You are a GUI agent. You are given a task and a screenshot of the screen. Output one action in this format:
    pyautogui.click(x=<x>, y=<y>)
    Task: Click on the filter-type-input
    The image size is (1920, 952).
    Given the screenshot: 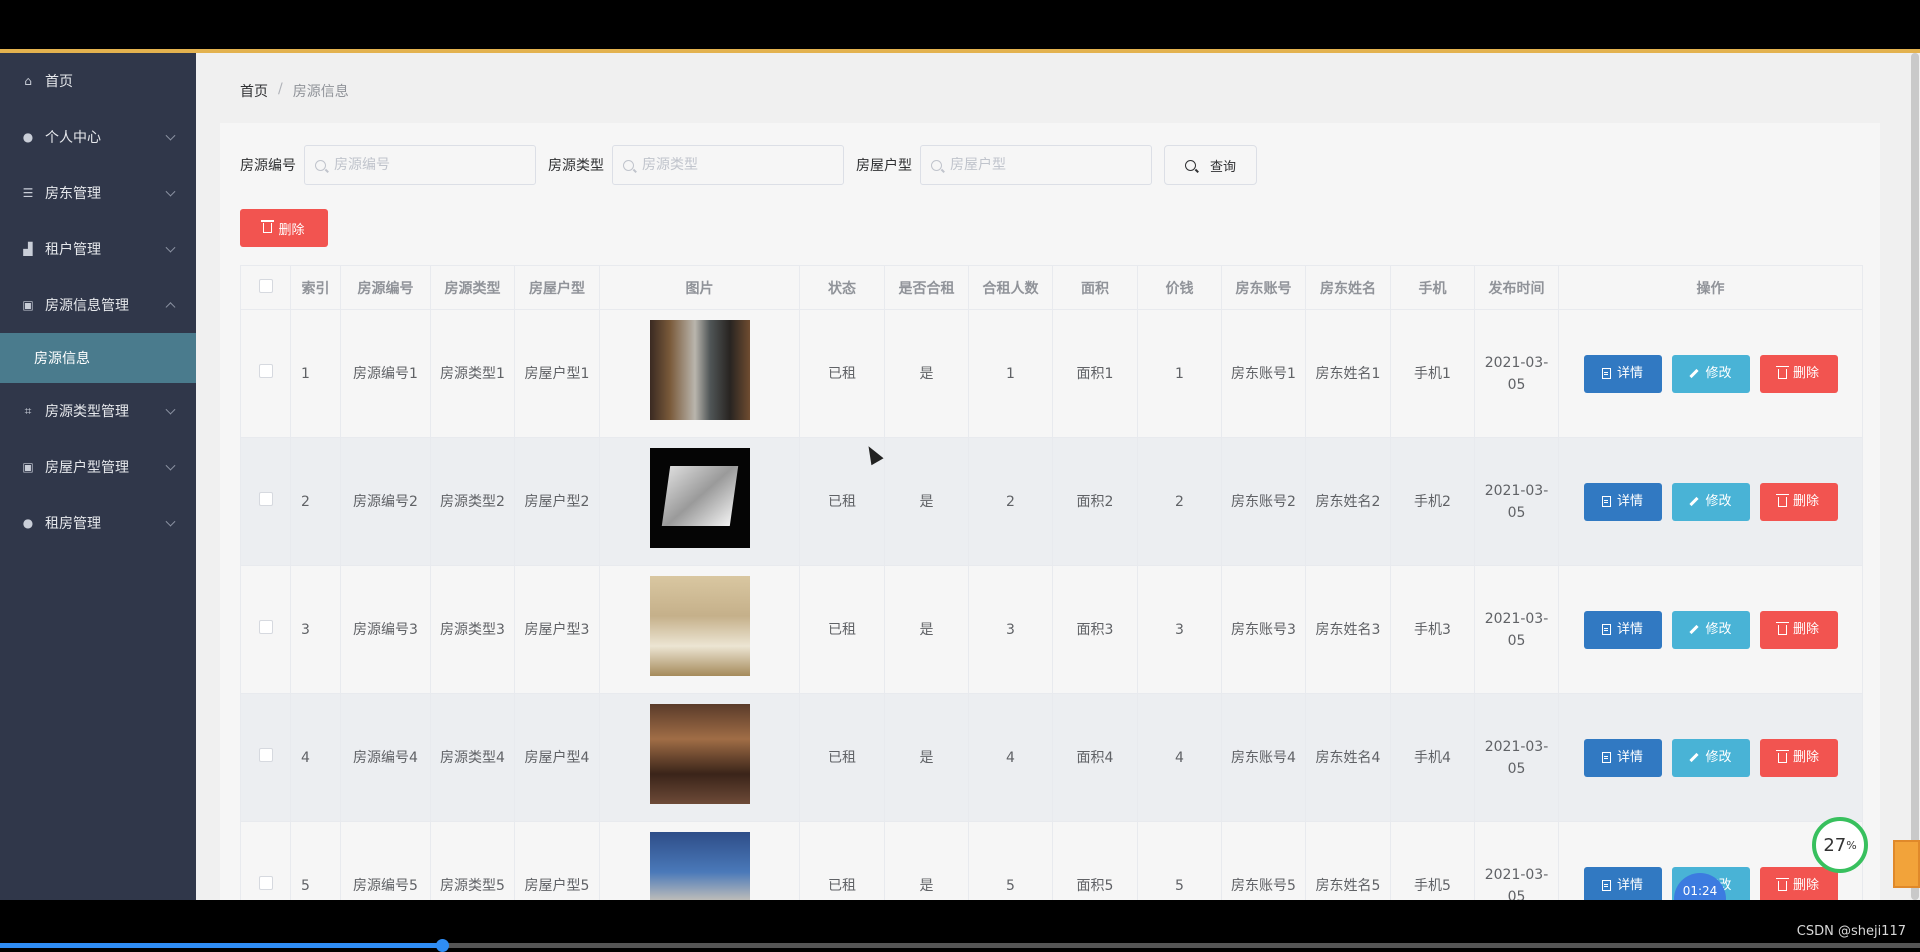 What is the action you would take?
    pyautogui.click(x=737, y=165)
    